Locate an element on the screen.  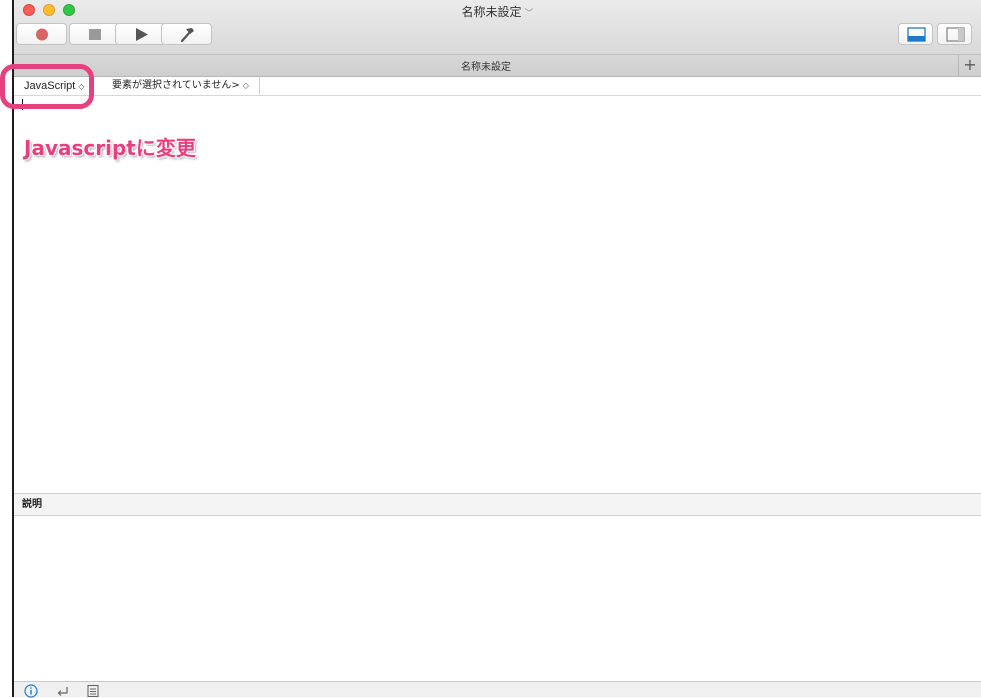
record-icon is located at coordinates (42, 34).